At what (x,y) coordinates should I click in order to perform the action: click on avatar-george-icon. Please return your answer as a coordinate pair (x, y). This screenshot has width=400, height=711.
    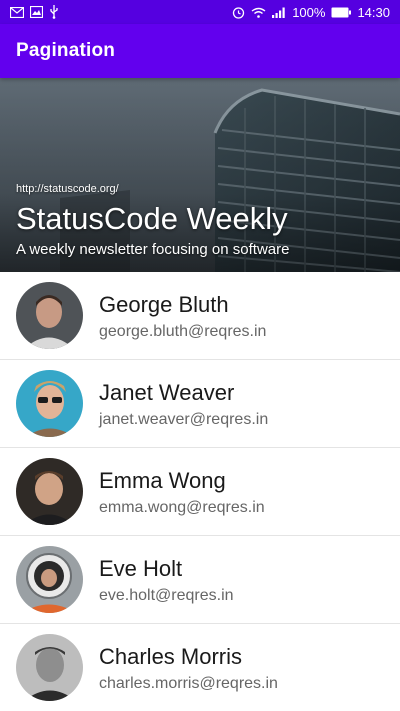
    Looking at the image, I should click on (49, 315).